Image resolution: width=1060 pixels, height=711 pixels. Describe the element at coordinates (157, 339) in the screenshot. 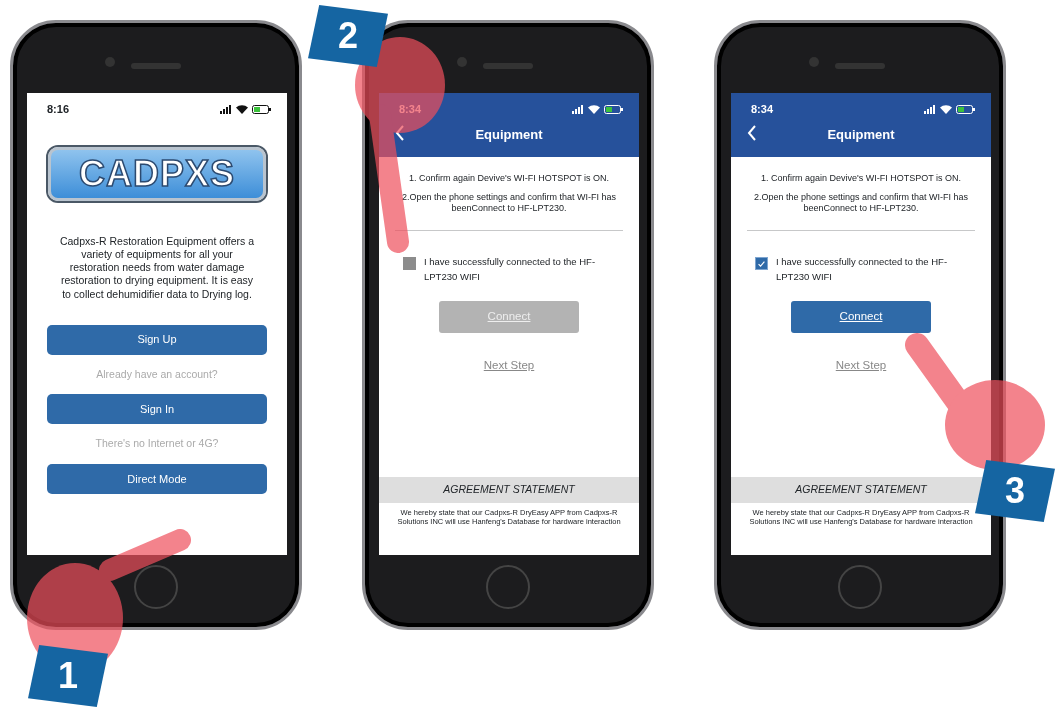

I see `action-button: Sign Up` at that location.